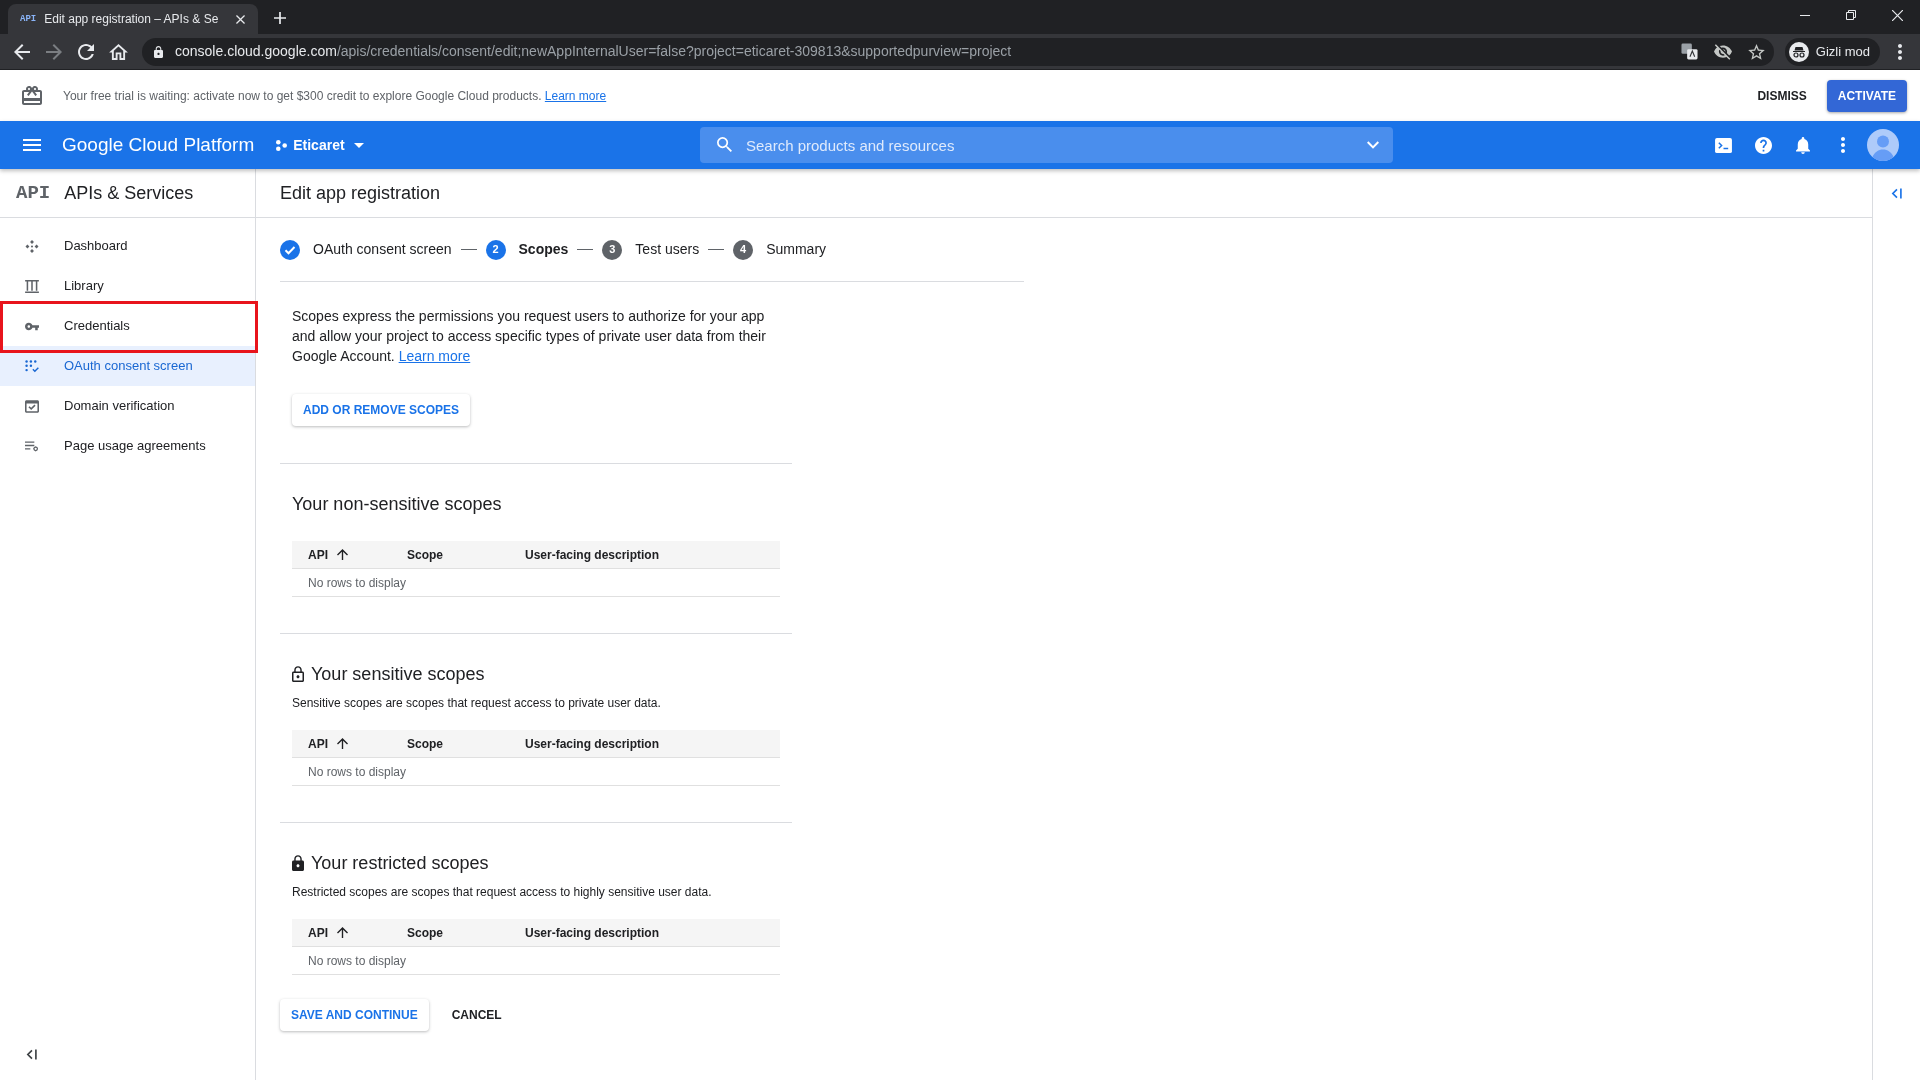 The width and height of the screenshot is (1920, 1080). I want to click on minimize-icon, so click(1805, 15).